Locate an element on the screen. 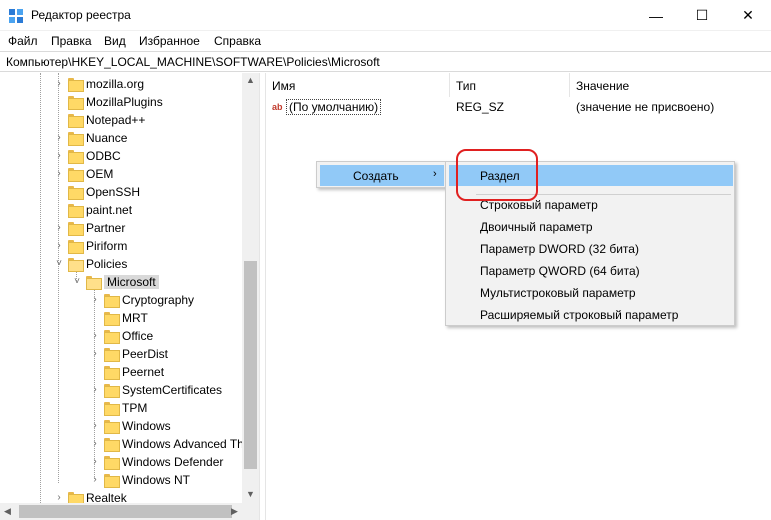  submenu-item-binary-value: Двоичный параметр is located at coordinates (591, 226).